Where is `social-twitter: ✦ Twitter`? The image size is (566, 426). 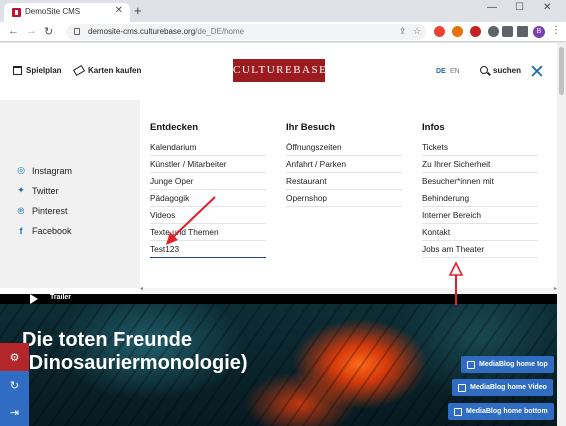 social-twitter: ✦ Twitter is located at coordinates (37, 190).